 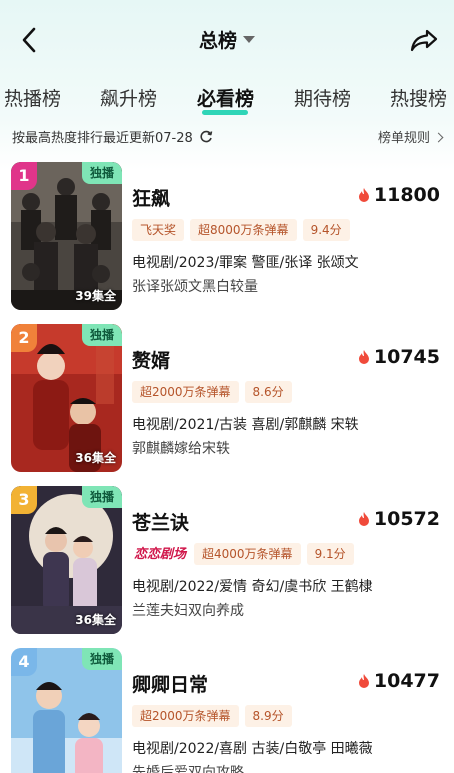 I want to click on show-meta: 电视剧/2021/古装 喜剧/郭麒麟 宋轶, so click(x=245, y=425).